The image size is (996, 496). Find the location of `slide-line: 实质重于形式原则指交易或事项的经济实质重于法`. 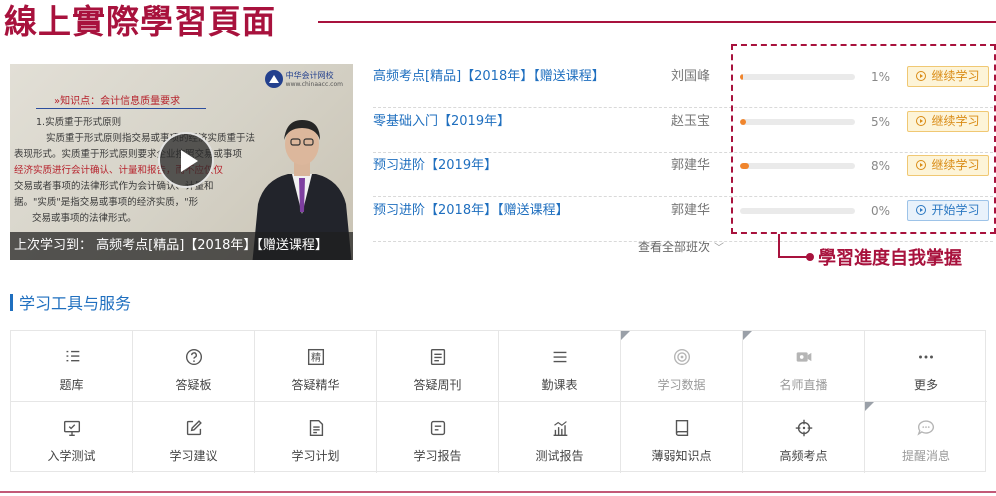

slide-line: 实质重于形式原则指交易或事项的经济实质重于法 is located at coordinates (151, 138).